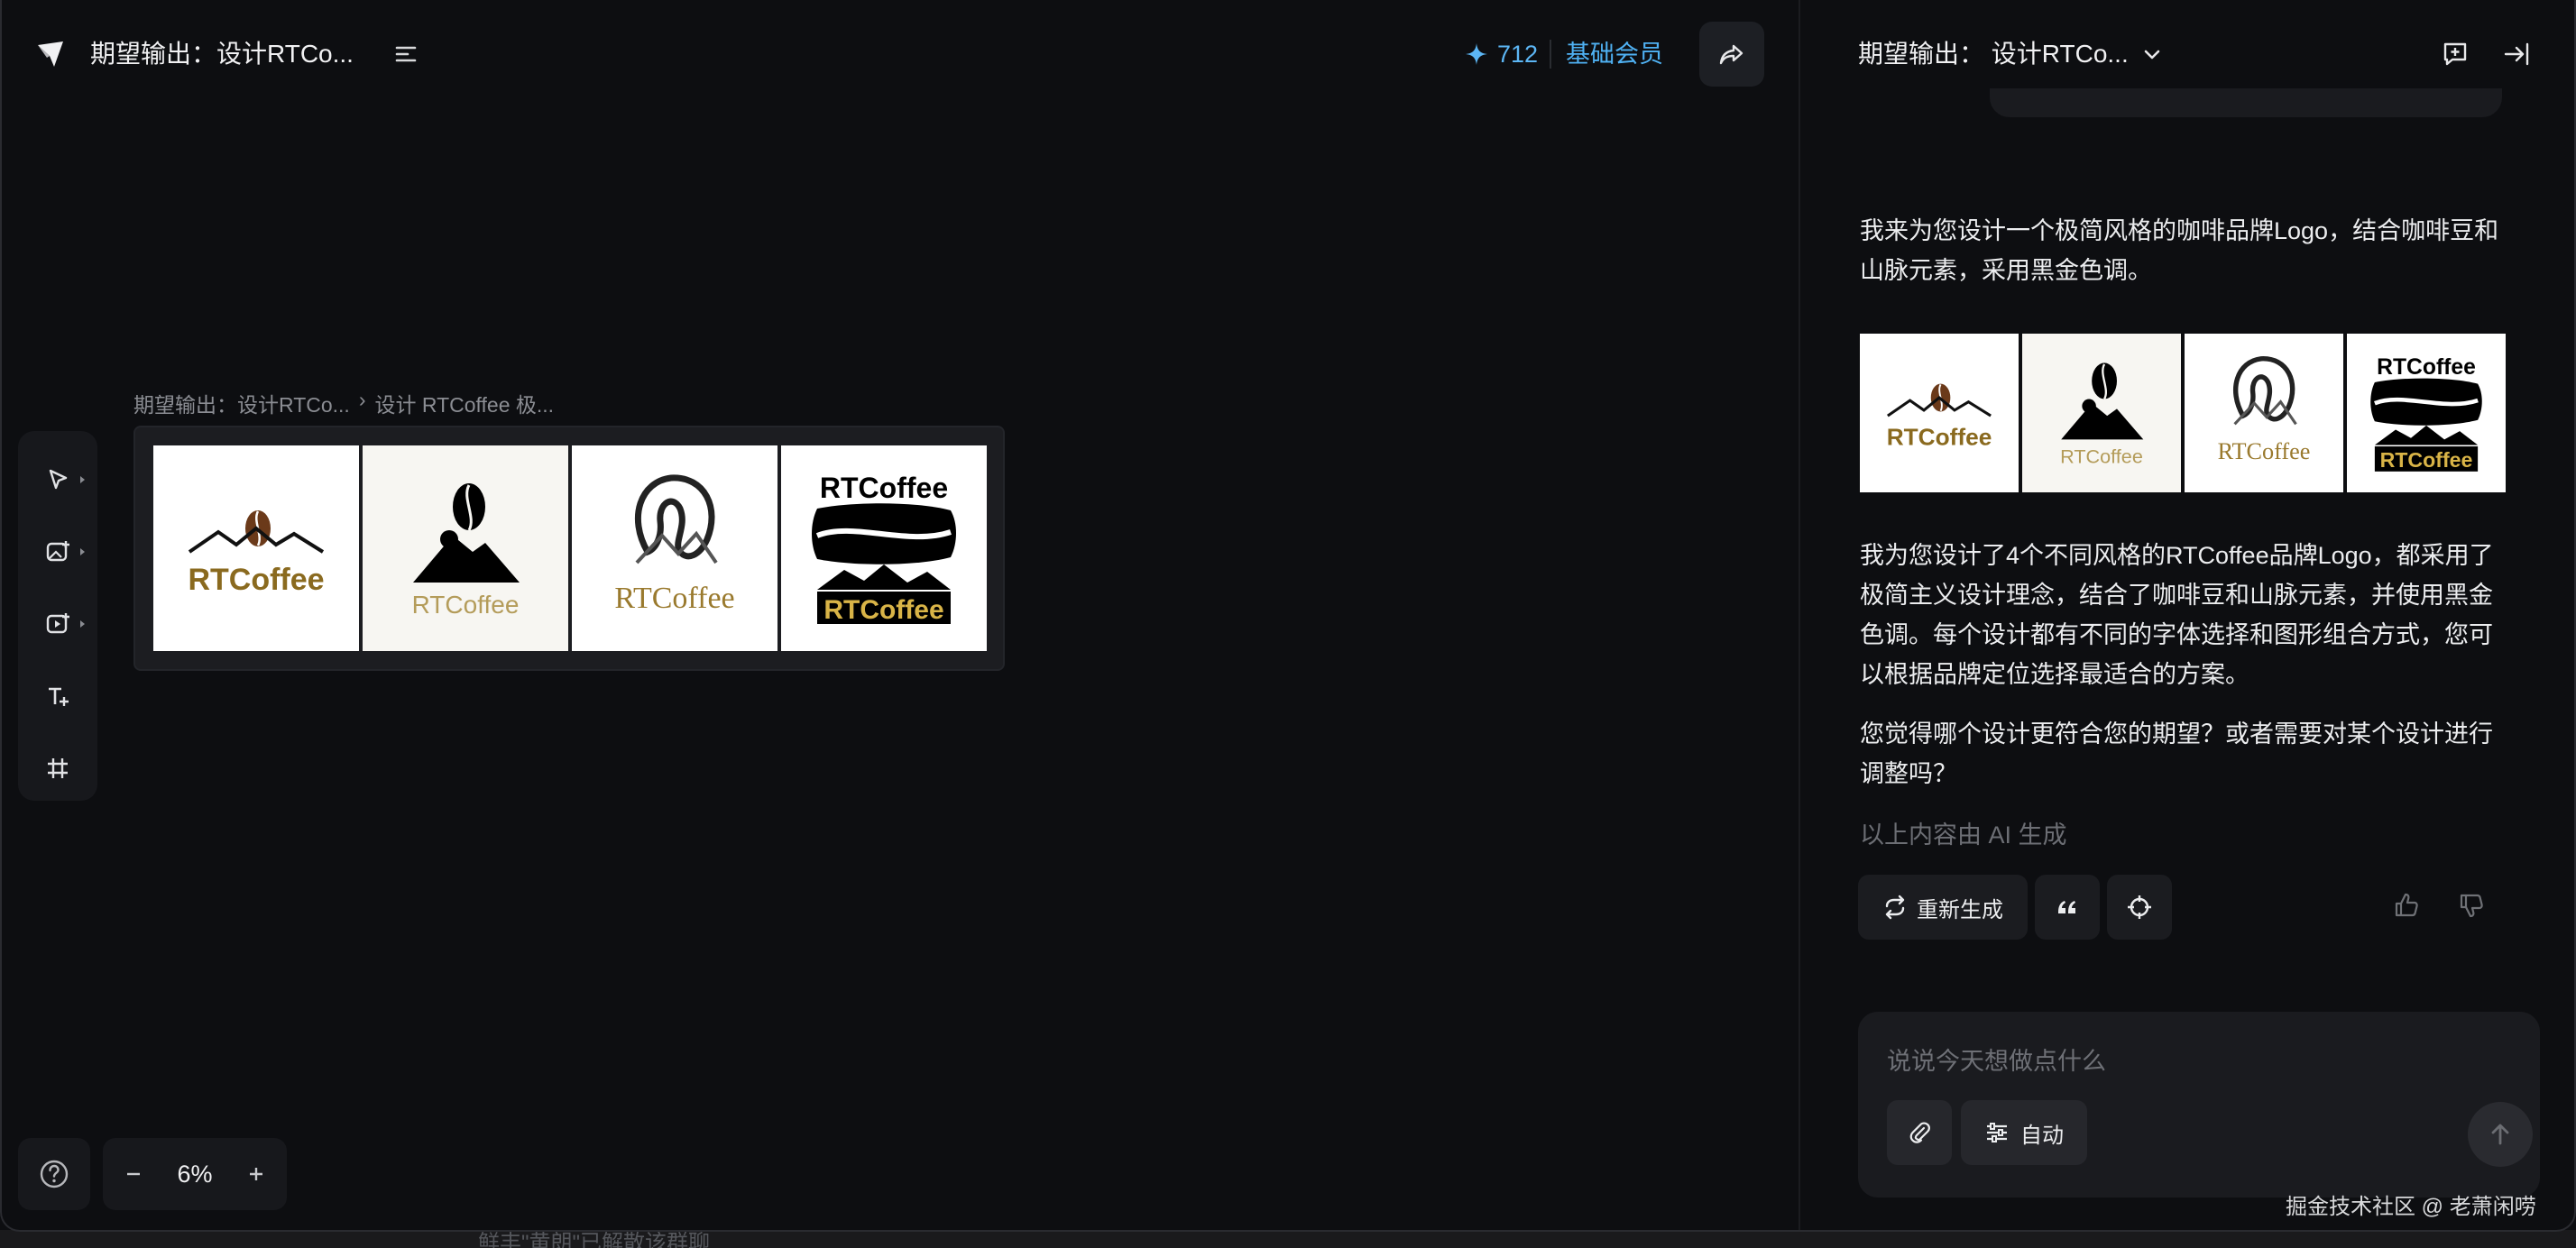 The width and height of the screenshot is (2576, 1248). Describe the element at coordinates (2179, 251) in the screenshot. I see `assistant-message-intro: 我来为您设计一个极简风格的咖啡品牌Logo，结合咖啡豆和山脉元素，采用黑金色调。` at that location.